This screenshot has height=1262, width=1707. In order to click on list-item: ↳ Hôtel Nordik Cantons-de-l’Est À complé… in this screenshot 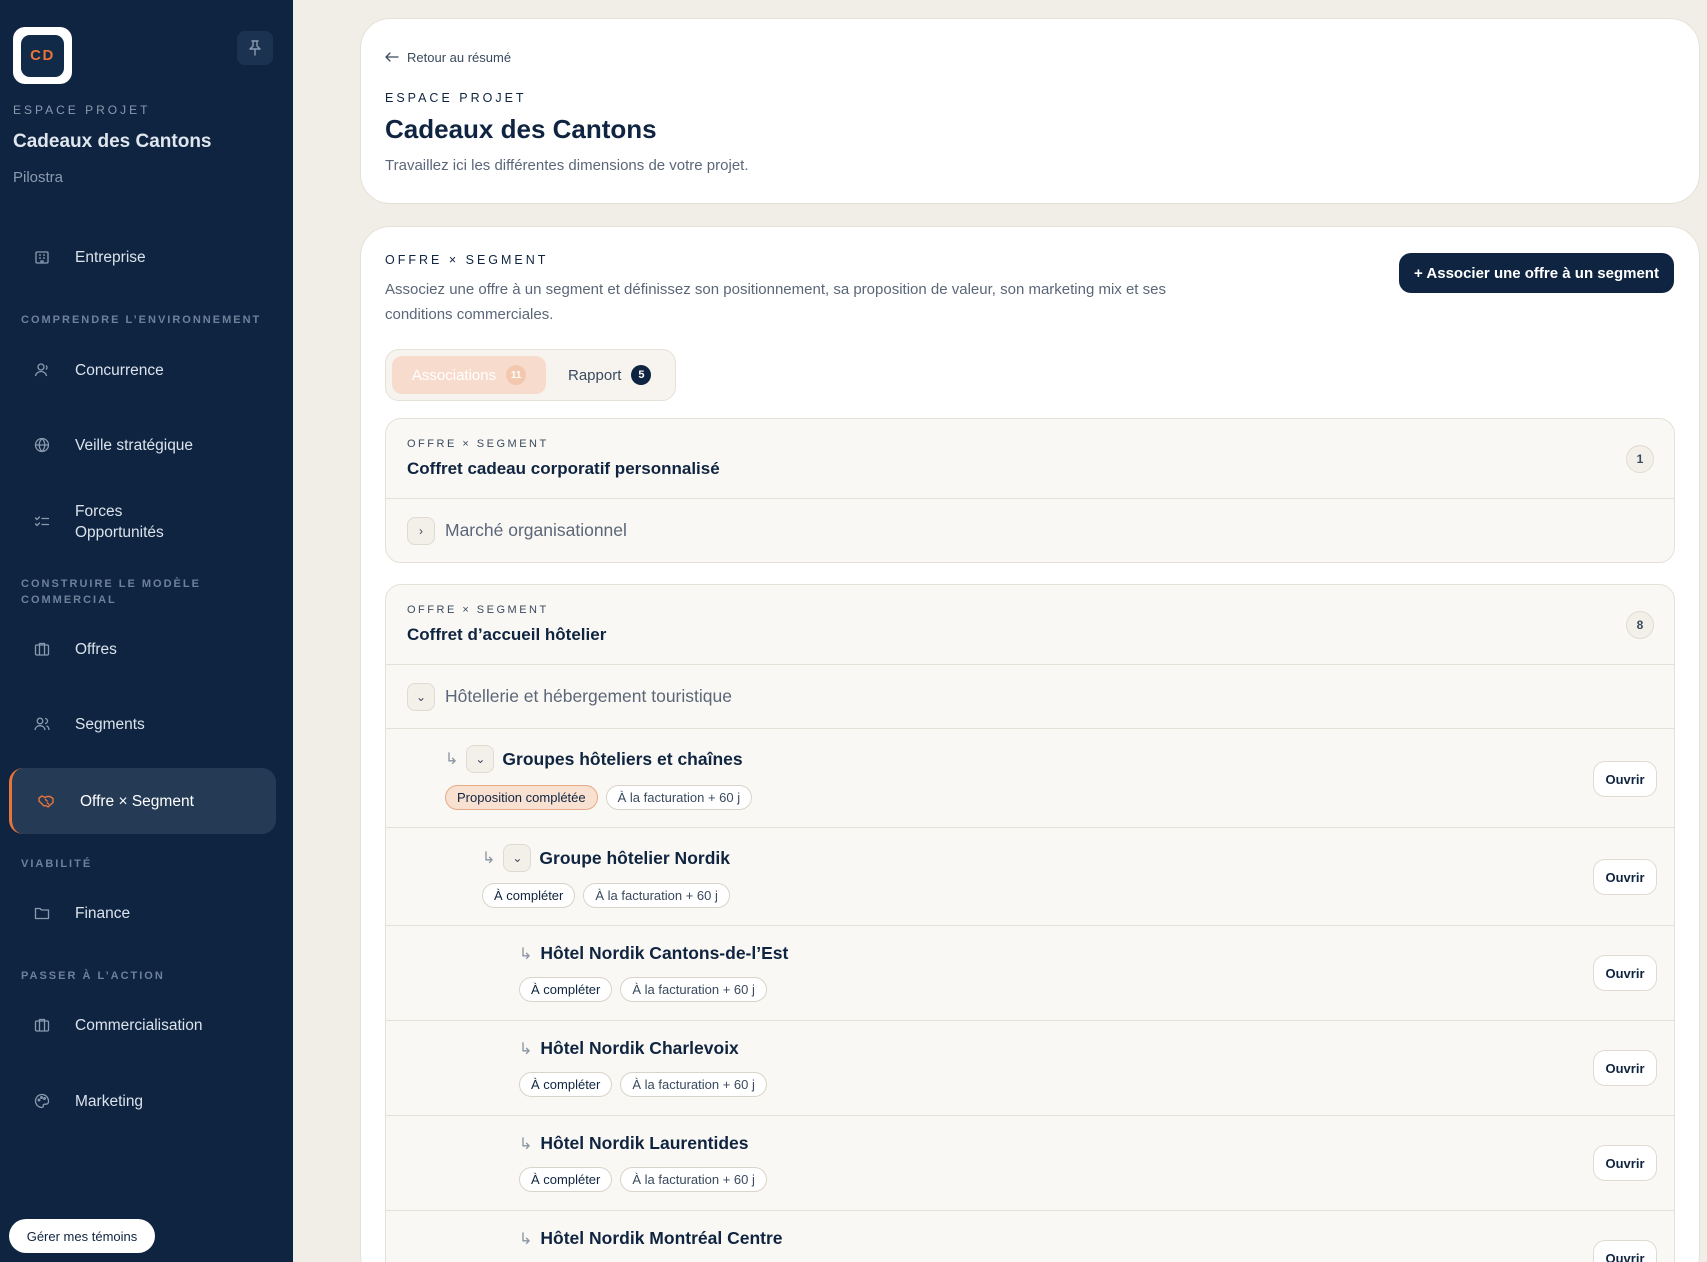, I will do `click(1030, 973)`.